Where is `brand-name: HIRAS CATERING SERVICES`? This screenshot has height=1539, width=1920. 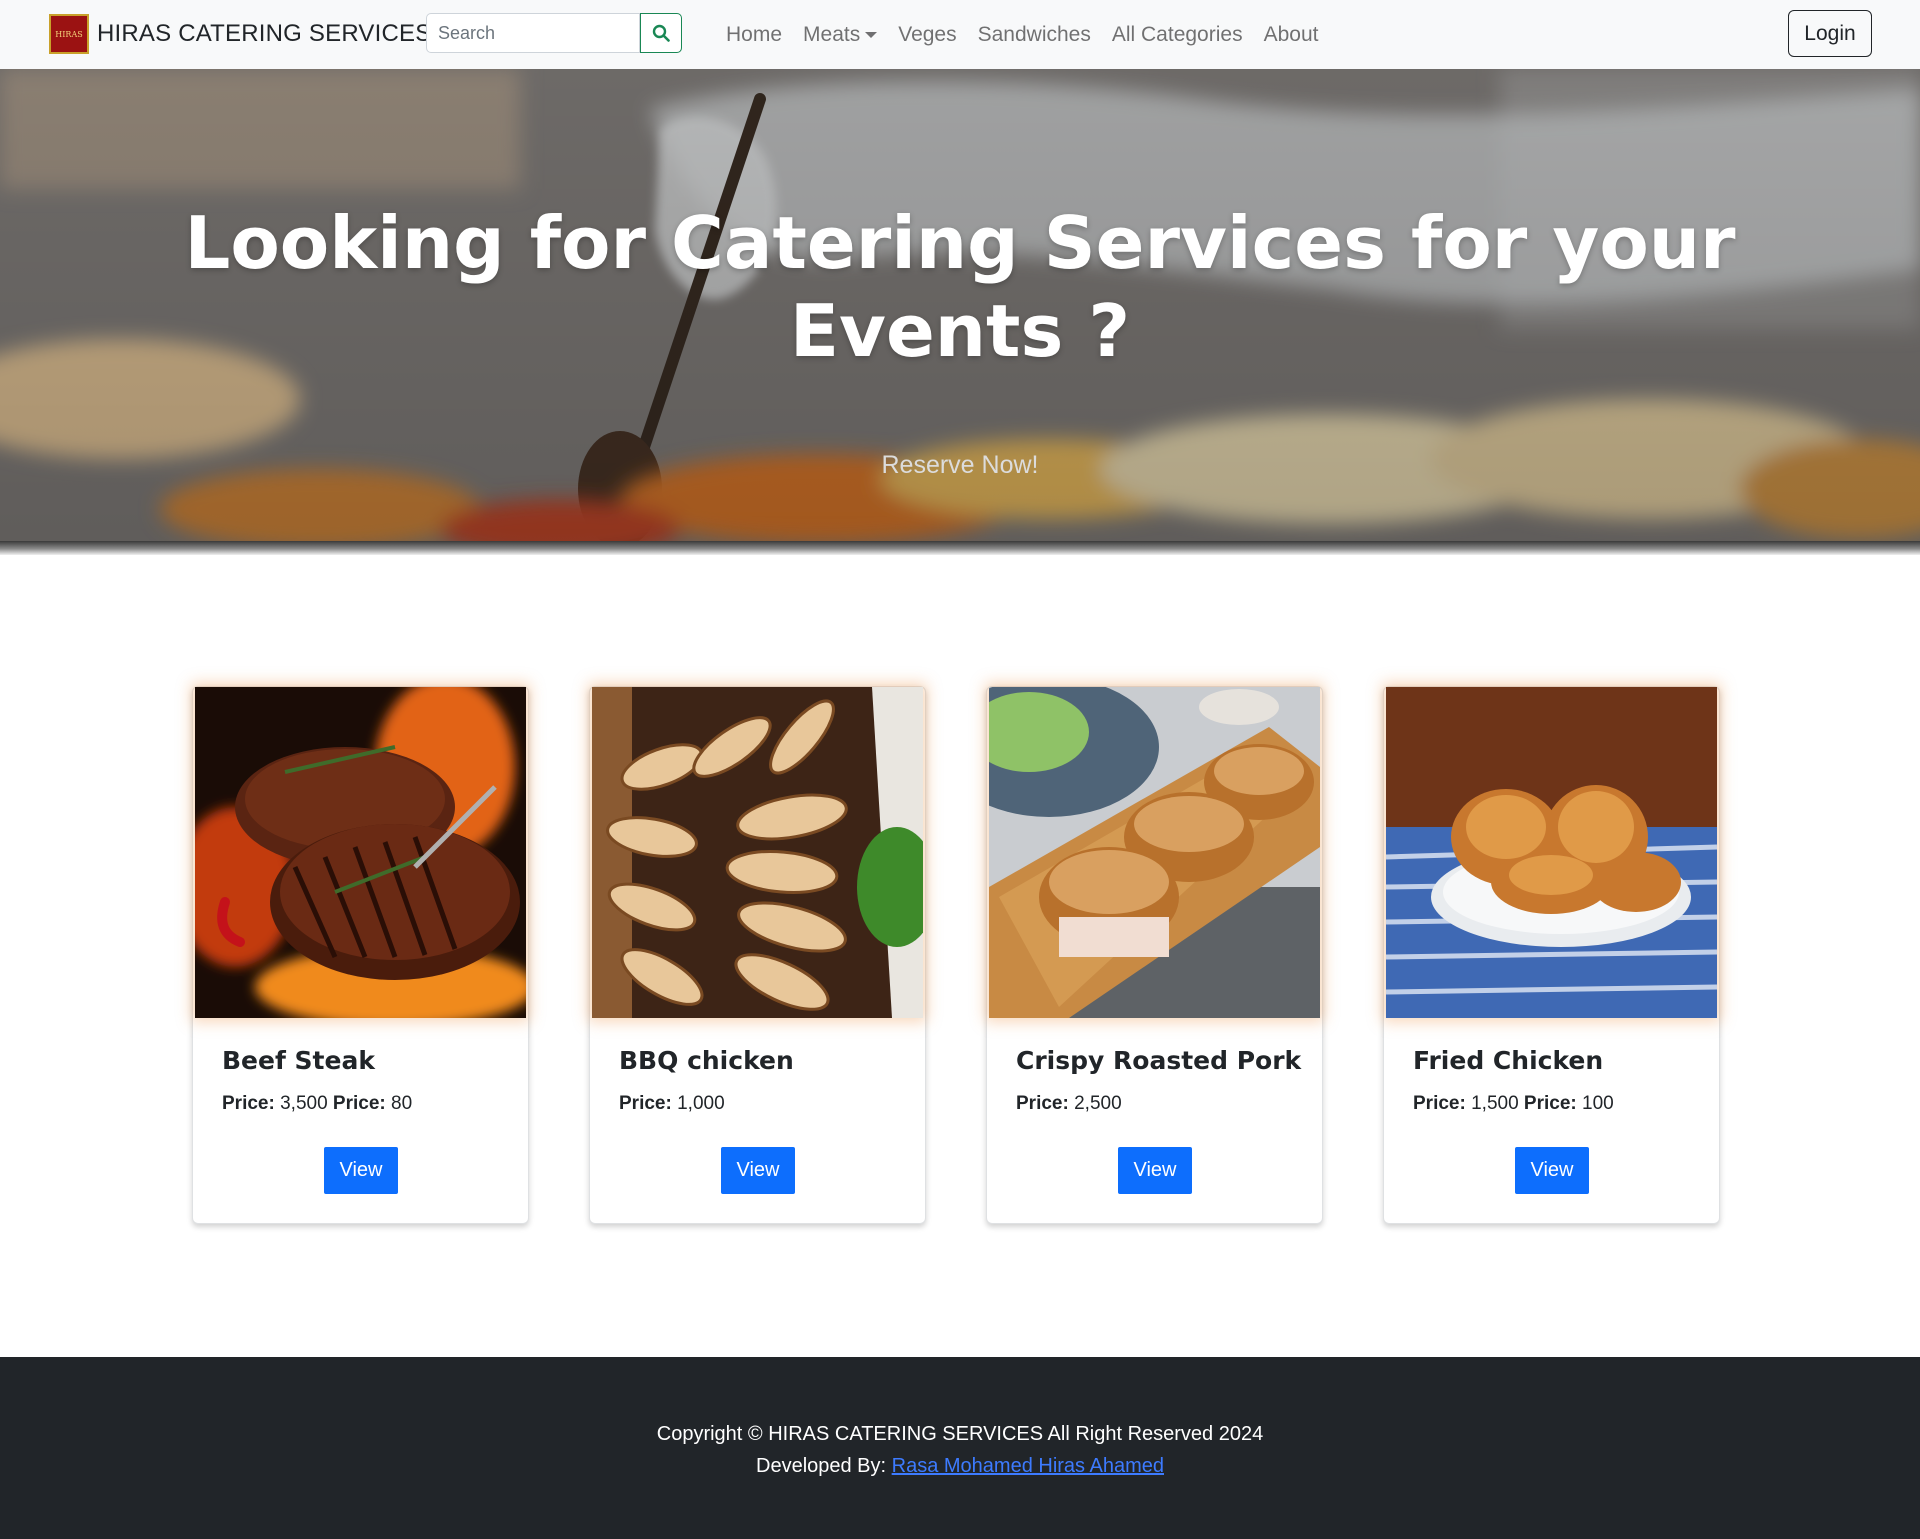
brand-name: HIRAS CATERING SERVICES is located at coordinates (264, 34).